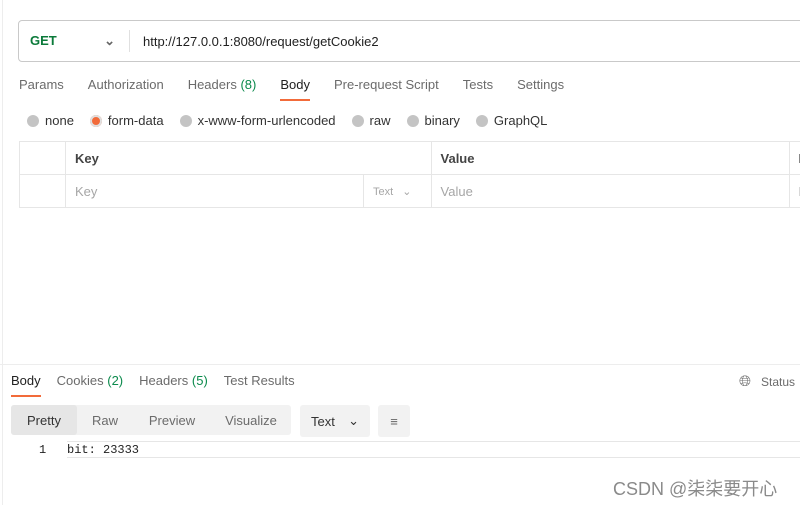  I want to click on radio-label: x-www-form-urlencoded, so click(266, 120).